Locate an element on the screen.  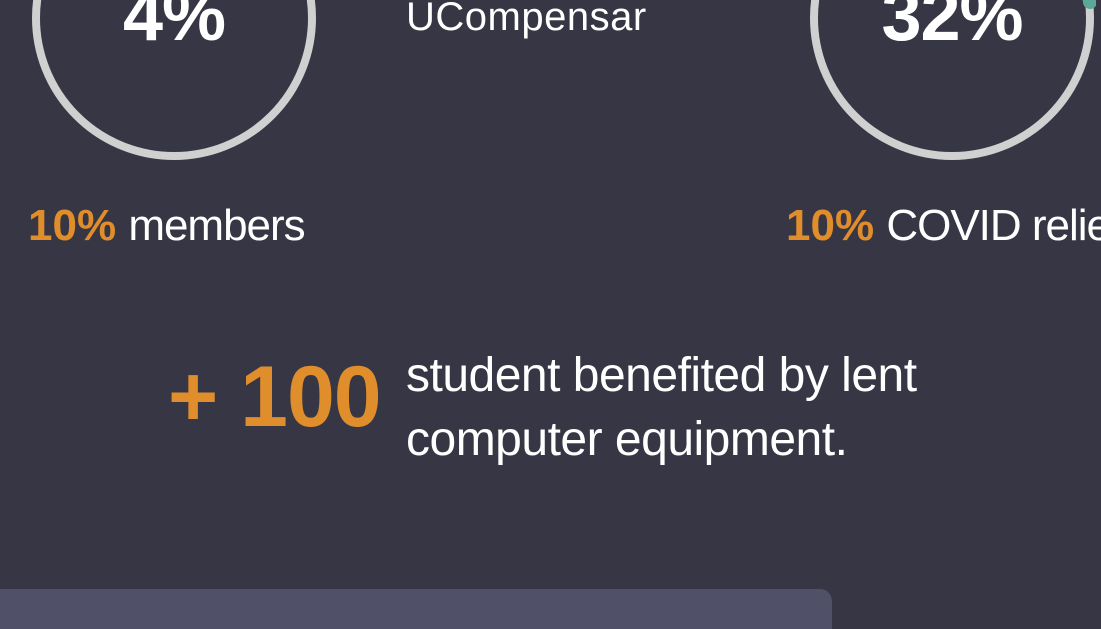
highlight-number: + 100 is located at coordinates (275, 397).